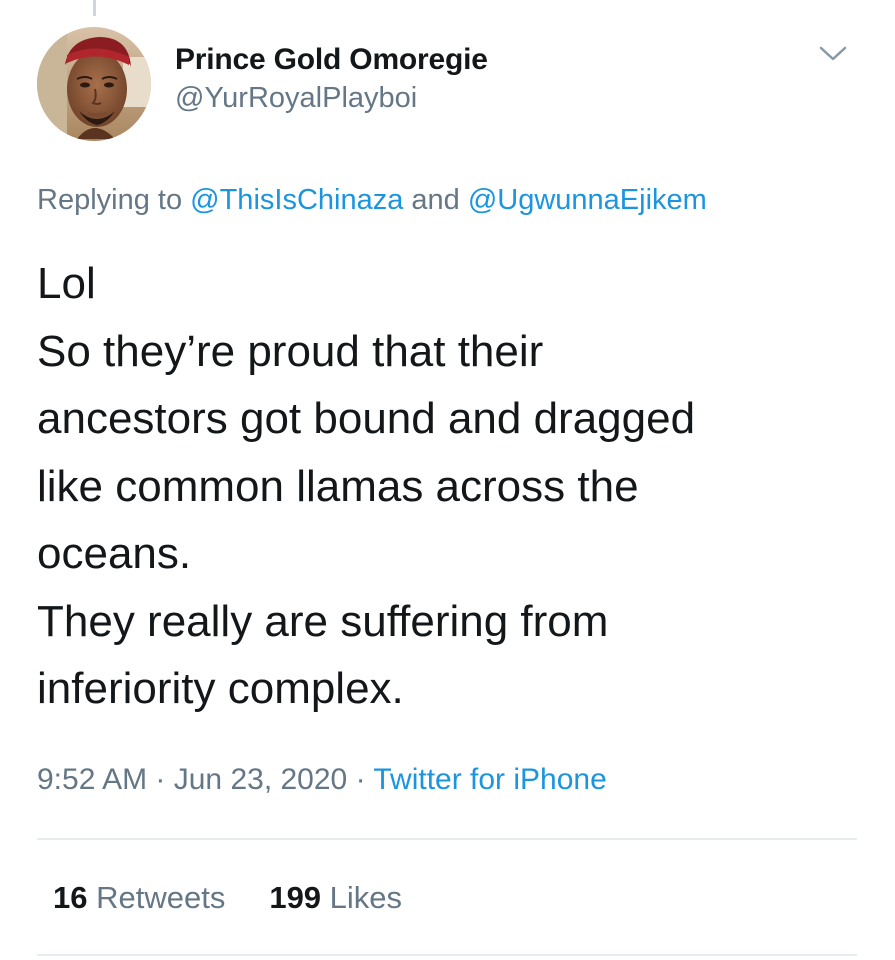 The height and width of the screenshot is (960, 895). What do you see at coordinates (290, 351) in the screenshot?
I see `tweet-text-line: So they’re proud that their` at bounding box center [290, 351].